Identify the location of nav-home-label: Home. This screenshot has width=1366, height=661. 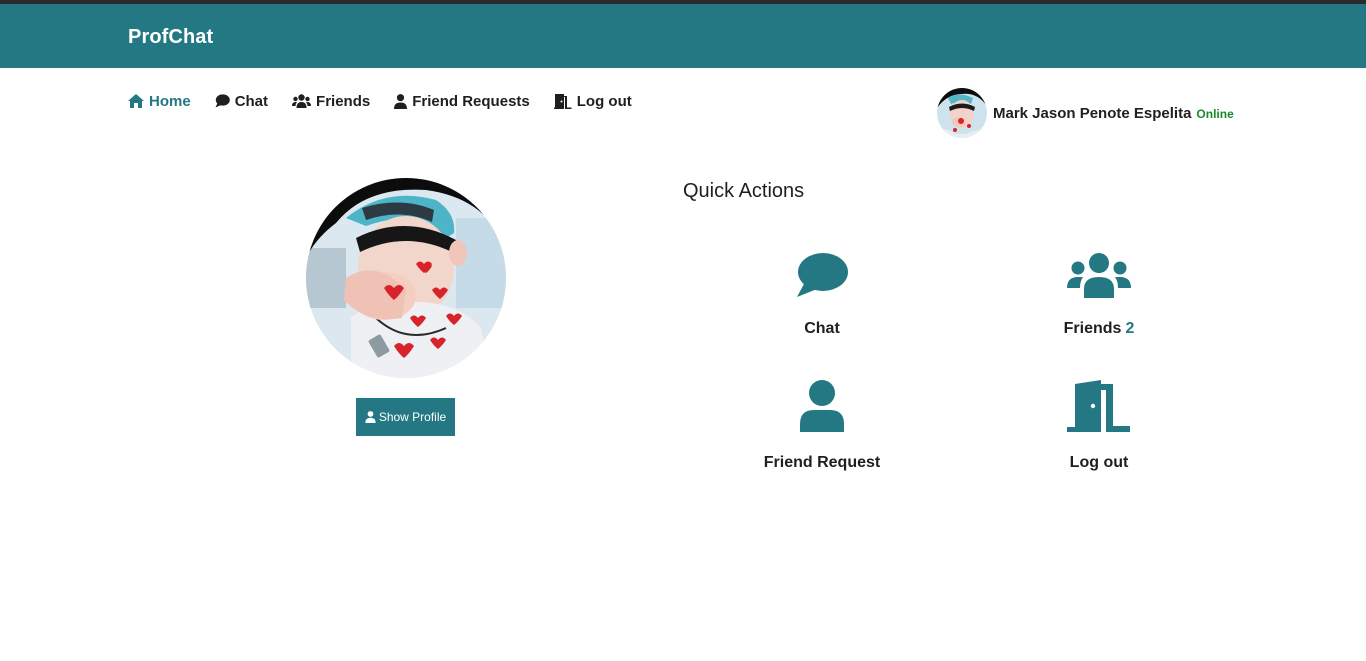
(170, 101).